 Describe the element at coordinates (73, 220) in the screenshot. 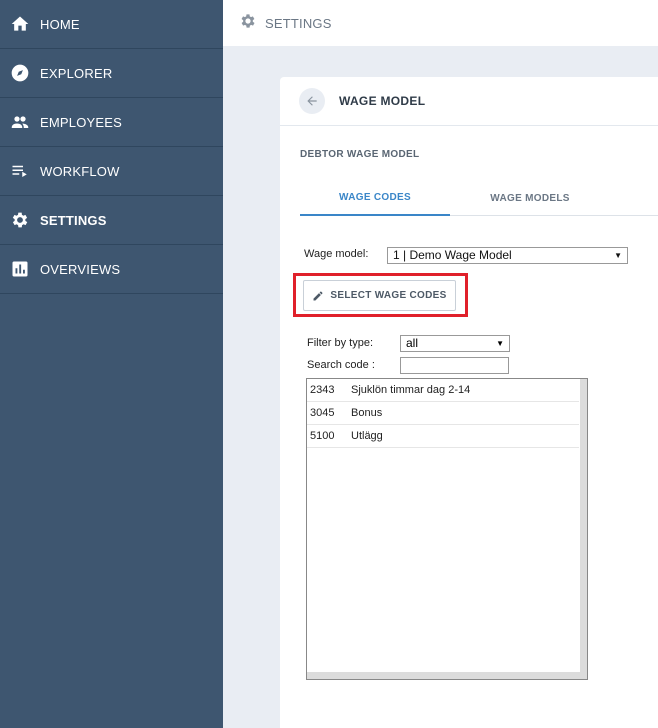

I see `sidebar-item-label: SETTINGS` at that location.